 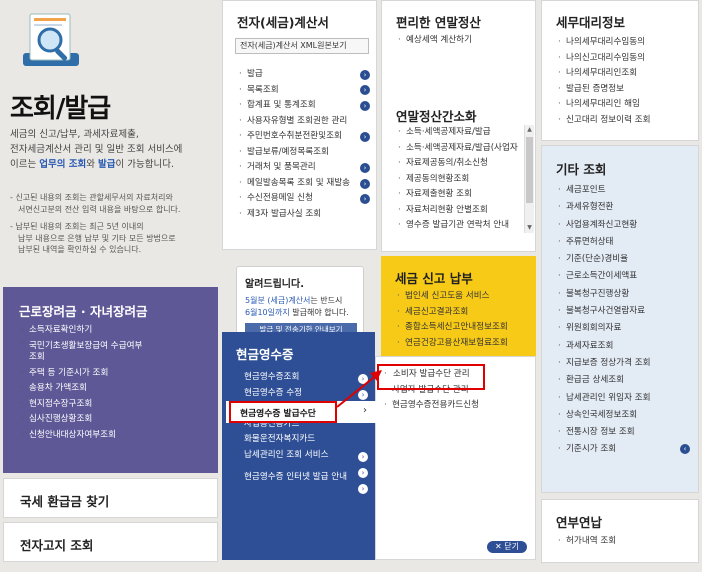 I want to click on scrollbar: ▲ ▼, so click(x=529, y=179).